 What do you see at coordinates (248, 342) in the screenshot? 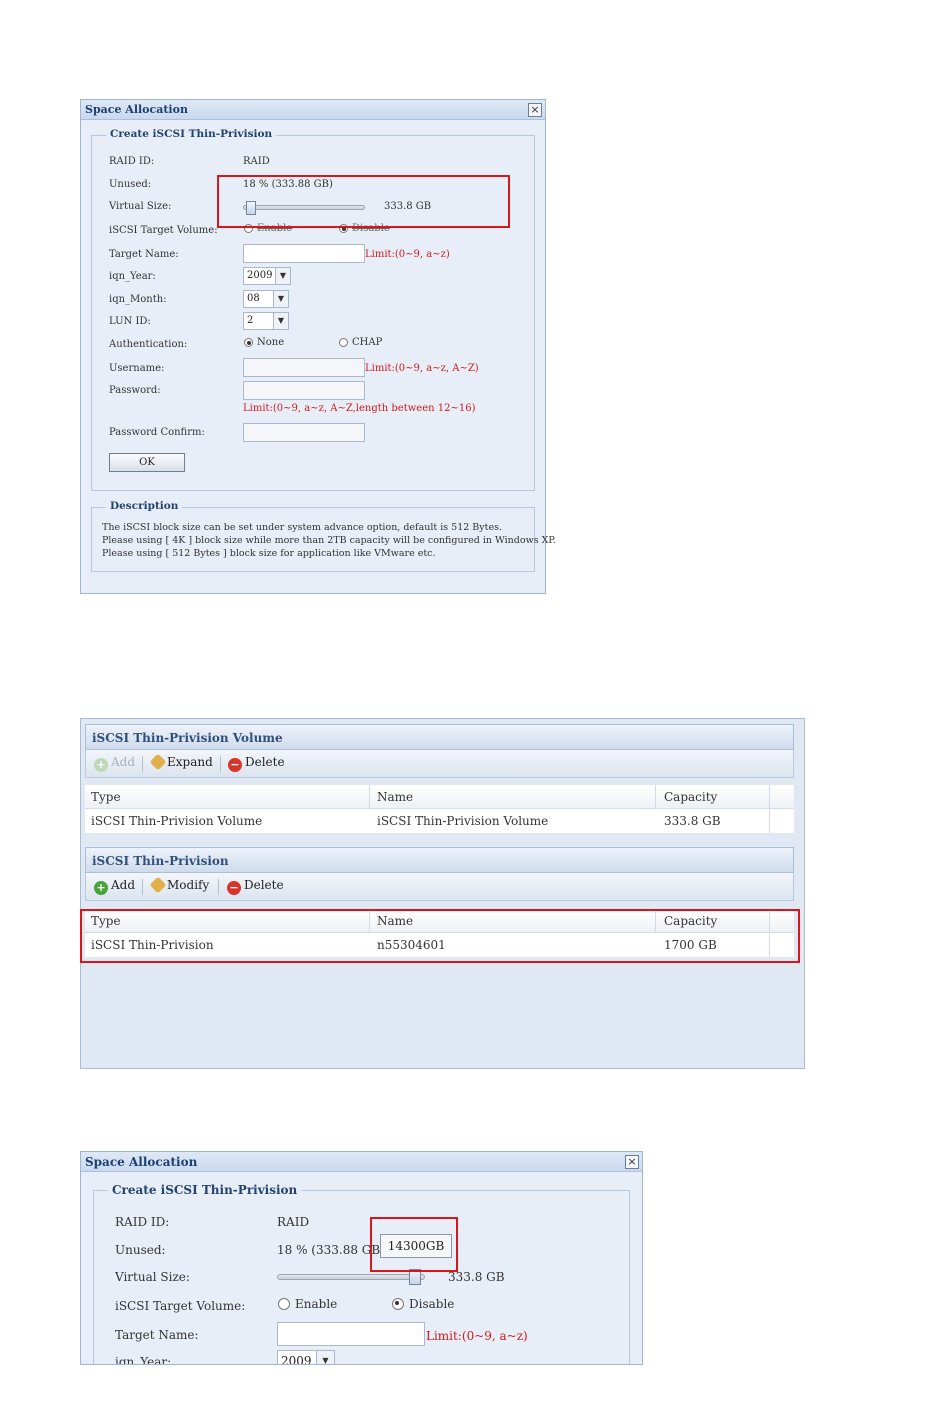
I see `auth-none-radio` at bounding box center [248, 342].